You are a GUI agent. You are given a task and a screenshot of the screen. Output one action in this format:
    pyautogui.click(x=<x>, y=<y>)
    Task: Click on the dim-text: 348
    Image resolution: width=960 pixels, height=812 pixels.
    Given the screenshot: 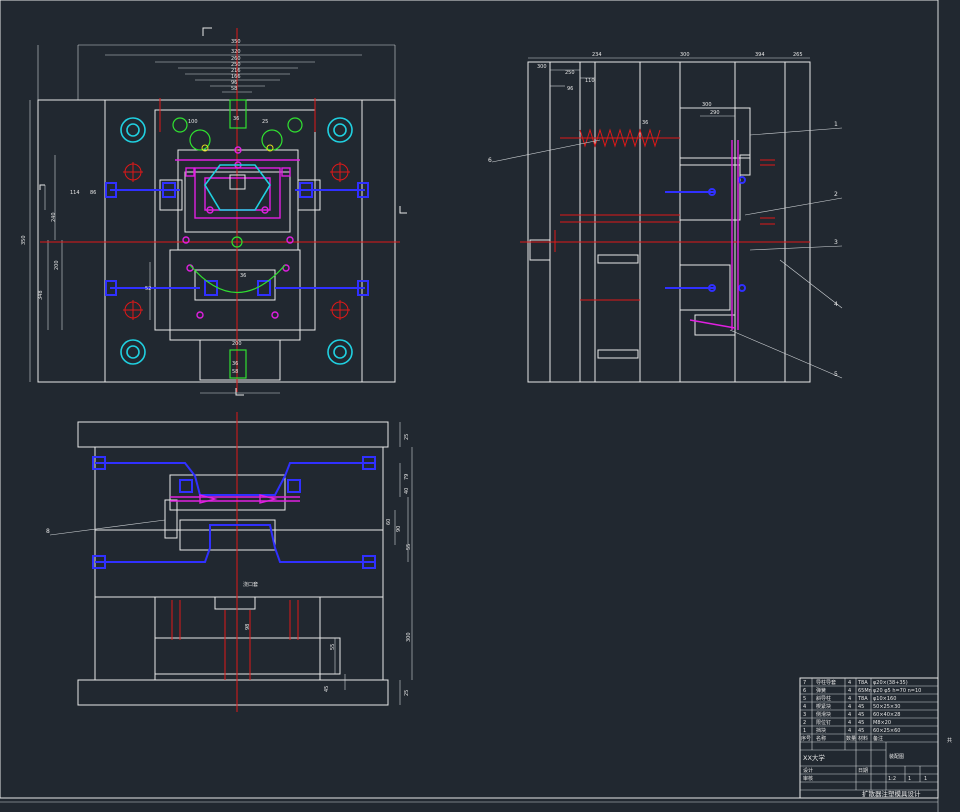 What is the action you would take?
    pyautogui.click(x=41, y=295)
    